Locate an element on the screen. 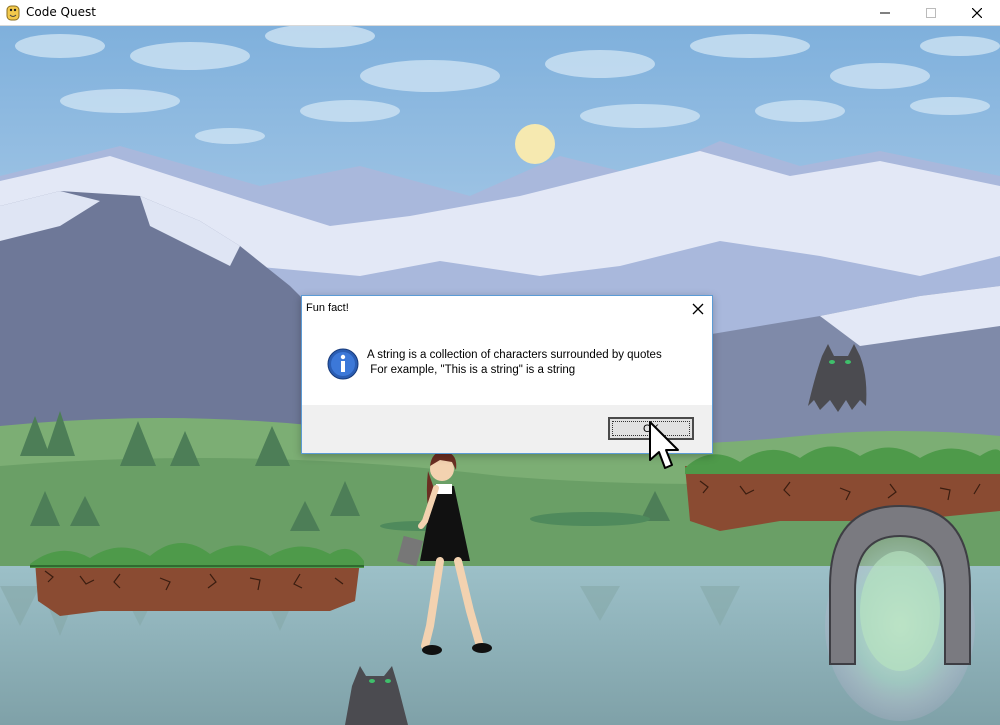 This screenshot has width=1000, height=725. maximize-button is located at coordinates (931, 13).